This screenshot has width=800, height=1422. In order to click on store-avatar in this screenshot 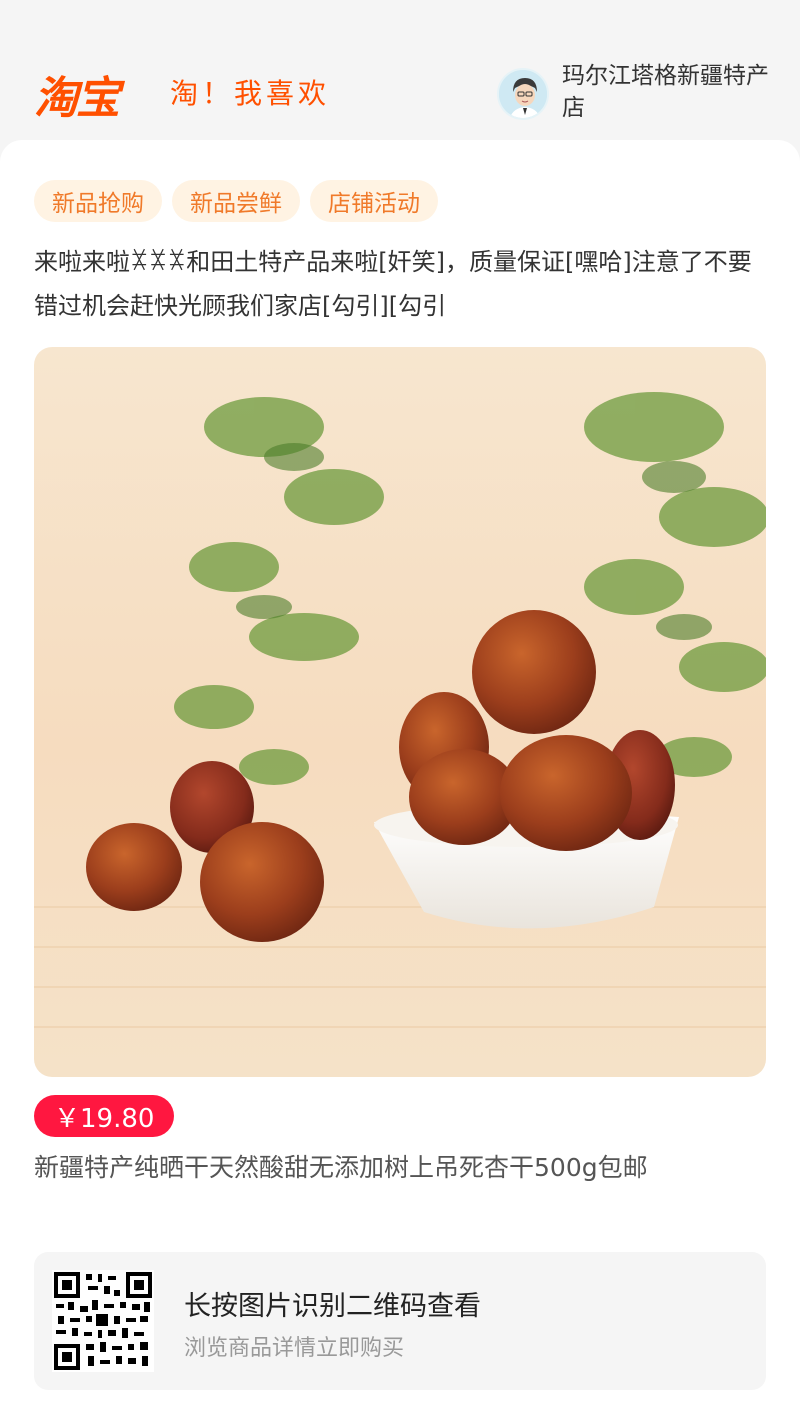, I will do `click(523, 94)`.